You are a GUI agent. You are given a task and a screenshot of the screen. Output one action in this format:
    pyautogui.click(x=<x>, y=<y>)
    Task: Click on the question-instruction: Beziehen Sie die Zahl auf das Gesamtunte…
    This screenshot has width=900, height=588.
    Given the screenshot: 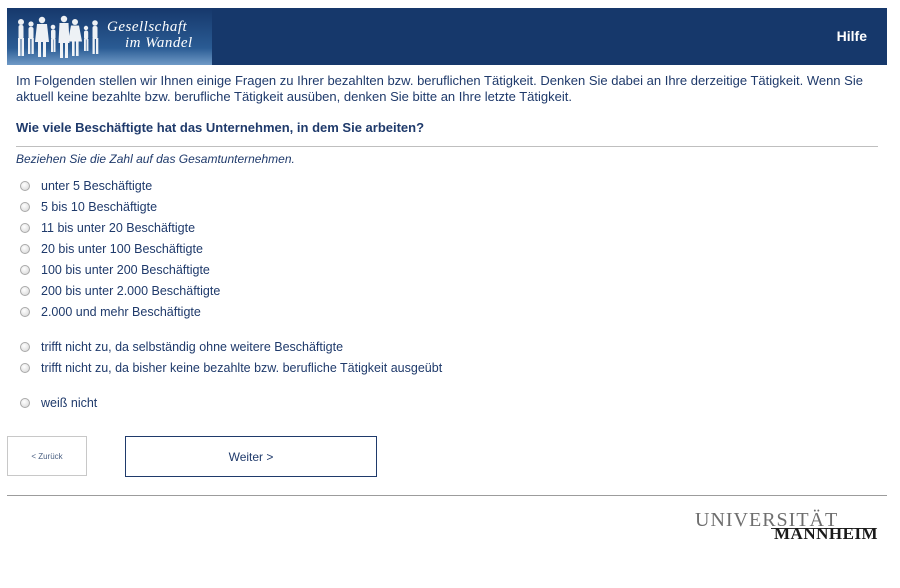 What is the action you would take?
    pyautogui.click(x=155, y=159)
    